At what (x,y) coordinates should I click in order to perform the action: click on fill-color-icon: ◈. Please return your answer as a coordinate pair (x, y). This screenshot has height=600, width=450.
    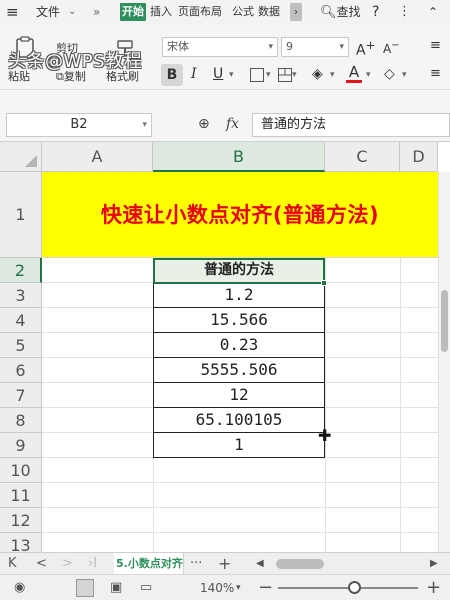
    Looking at the image, I should click on (317, 74).